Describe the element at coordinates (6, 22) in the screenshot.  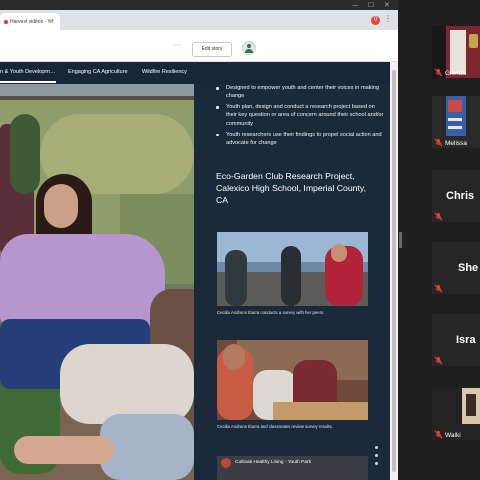
I see `youtube-favicon-icon` at that location.